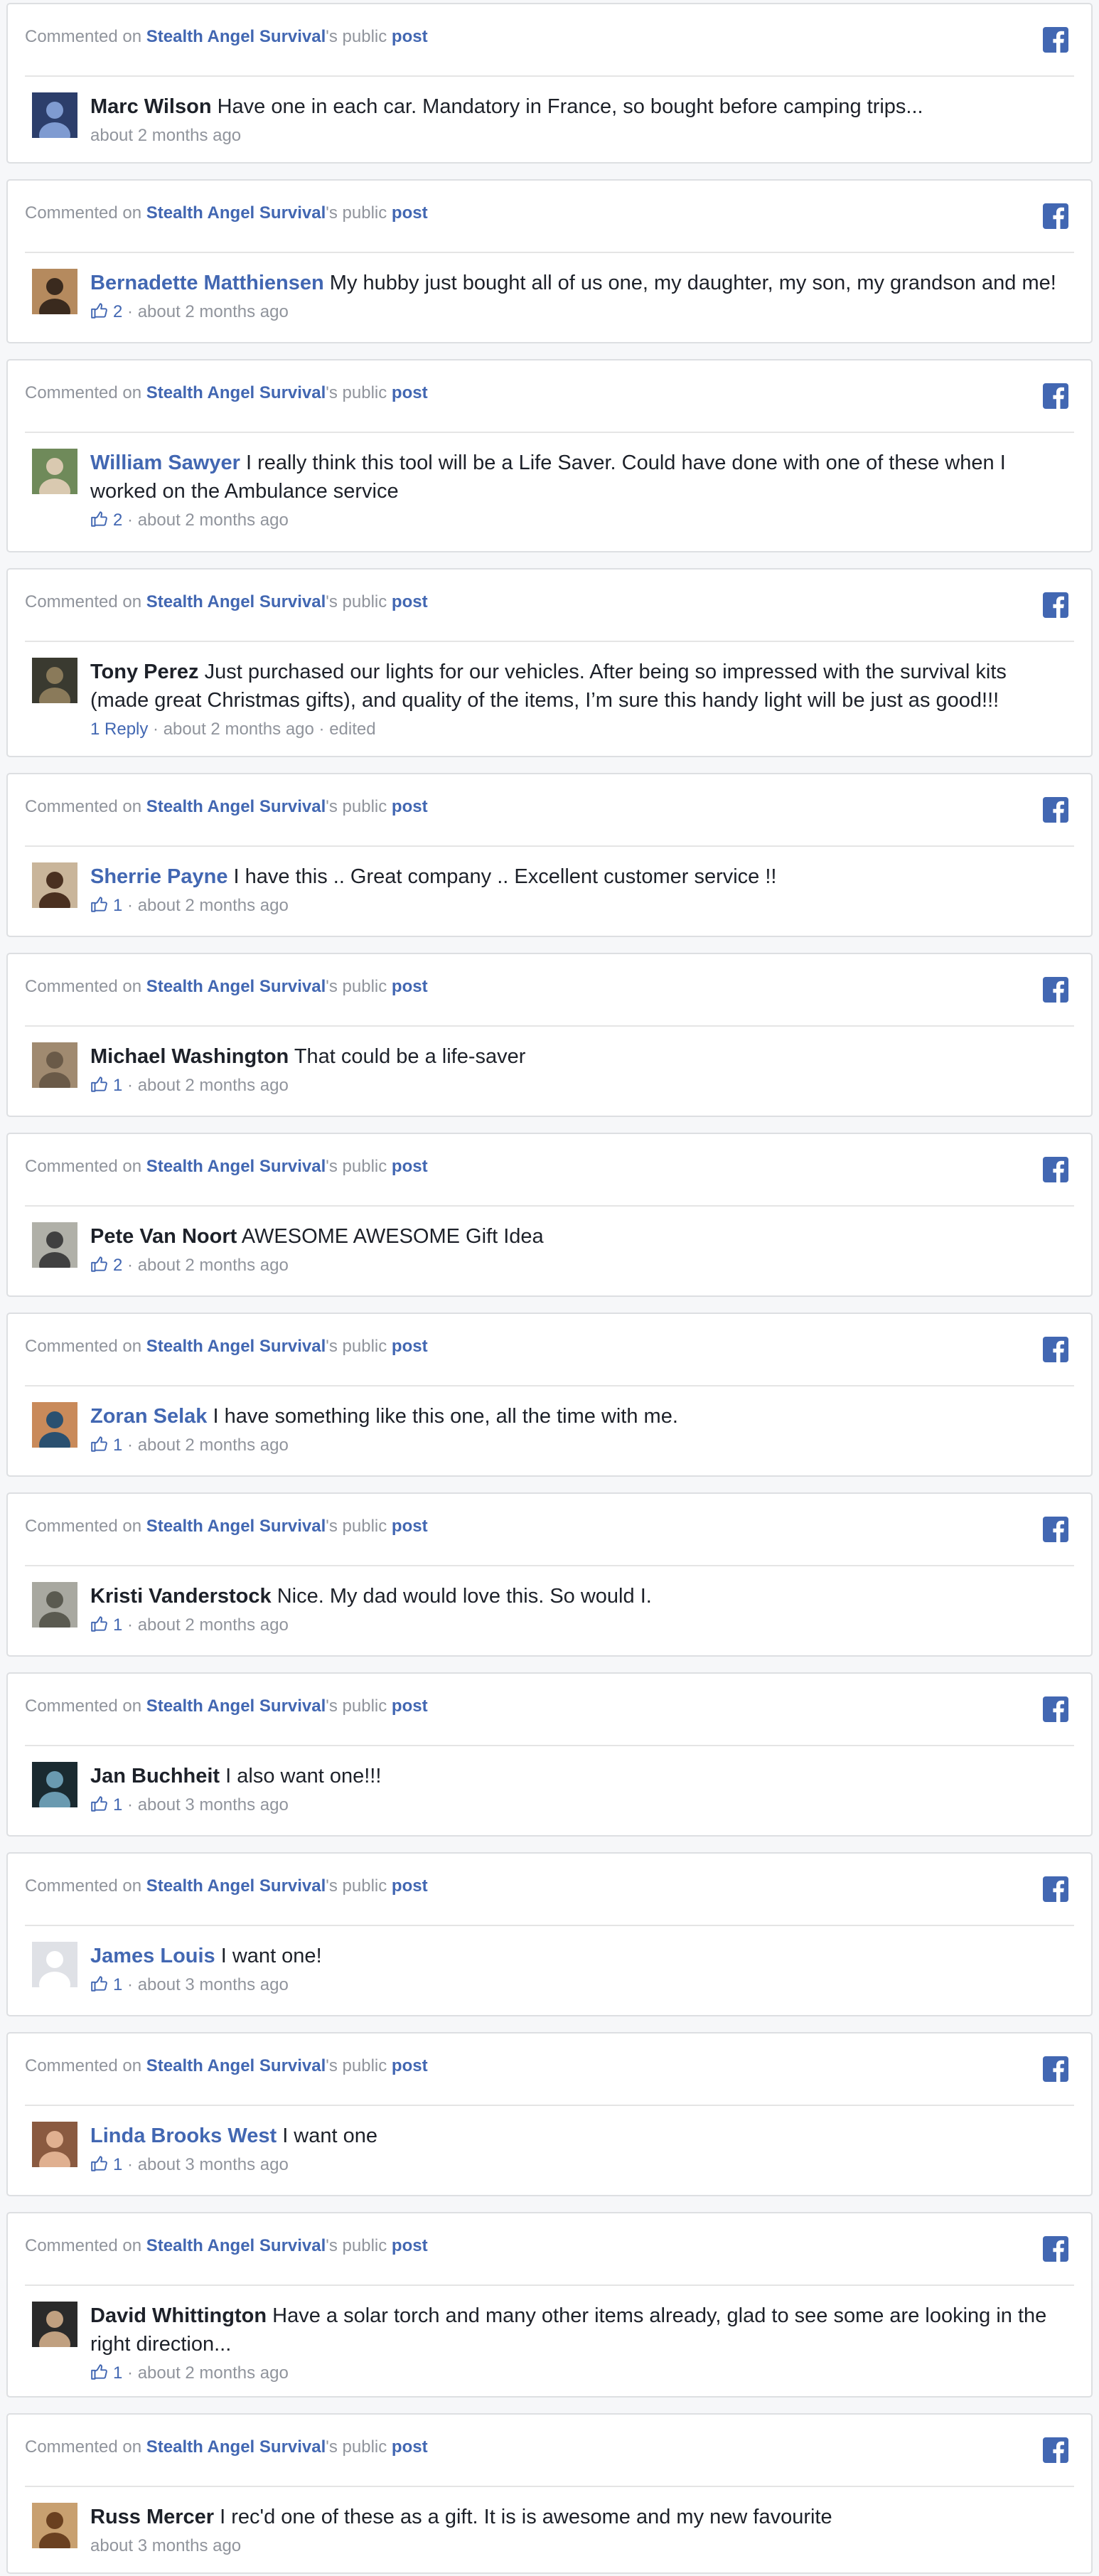  I want to click on comment-author: James Louis, so click(153, 1956).